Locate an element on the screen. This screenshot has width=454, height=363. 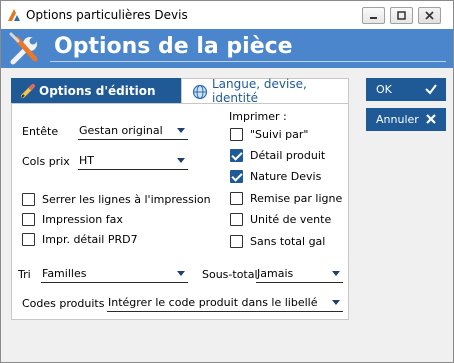
tab-langue-devise-identite: Langue, devise, identité is located at coordinates (265, 91).